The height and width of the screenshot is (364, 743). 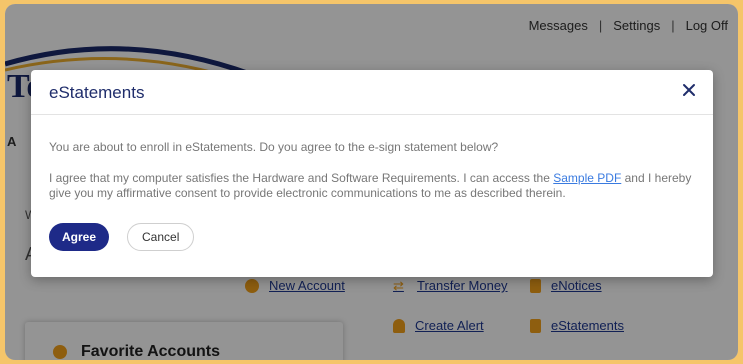 What do you see at coordinates (689, 90) in the screenshot?
I see `close-icon` at bounding box center [689, 90].